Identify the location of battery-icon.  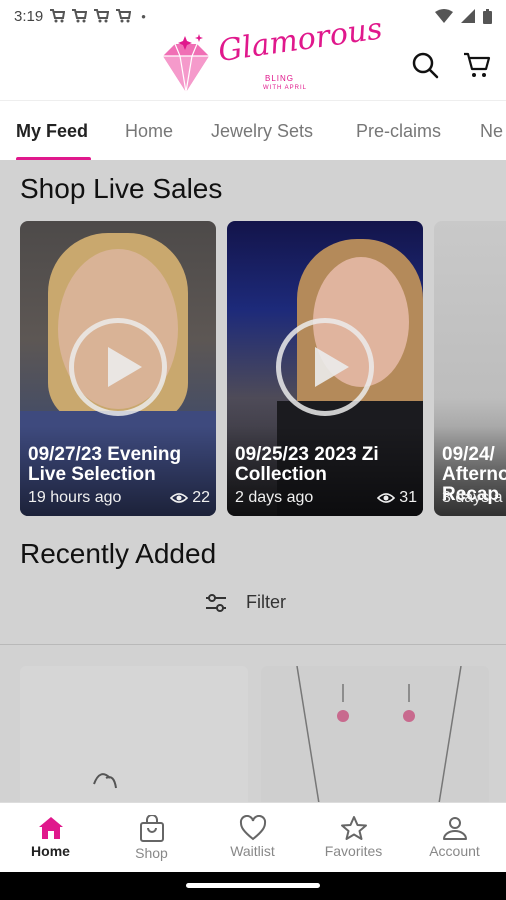
(487, 16).